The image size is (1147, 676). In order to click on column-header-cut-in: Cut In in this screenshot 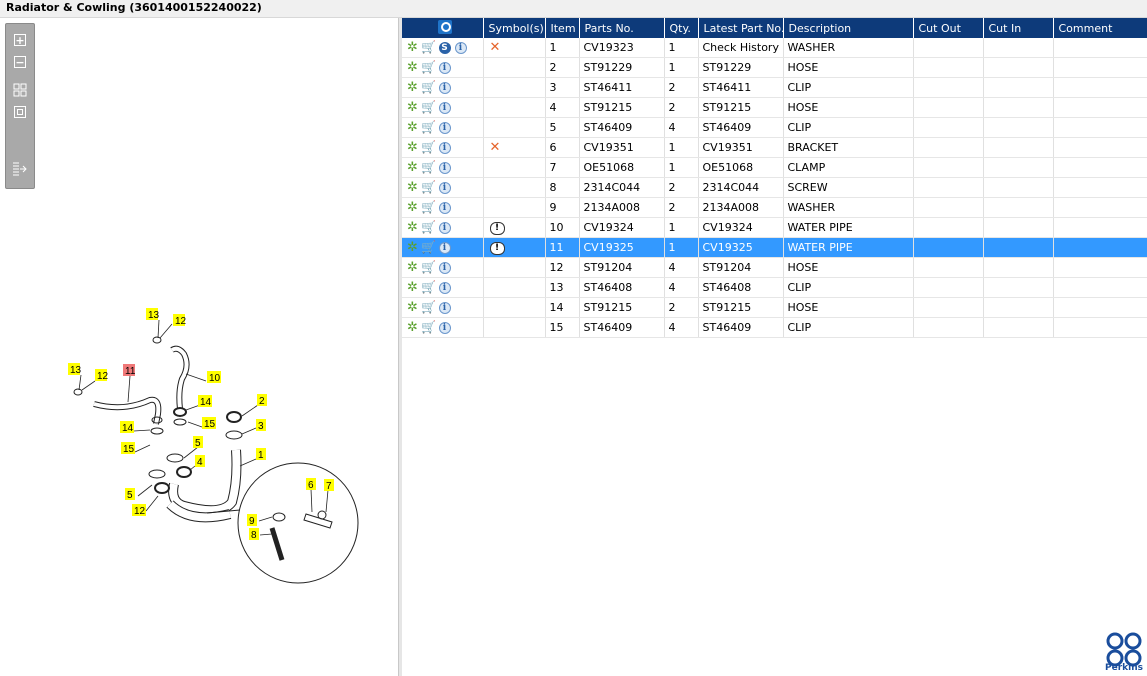, I will do `click(1018, 28)`.